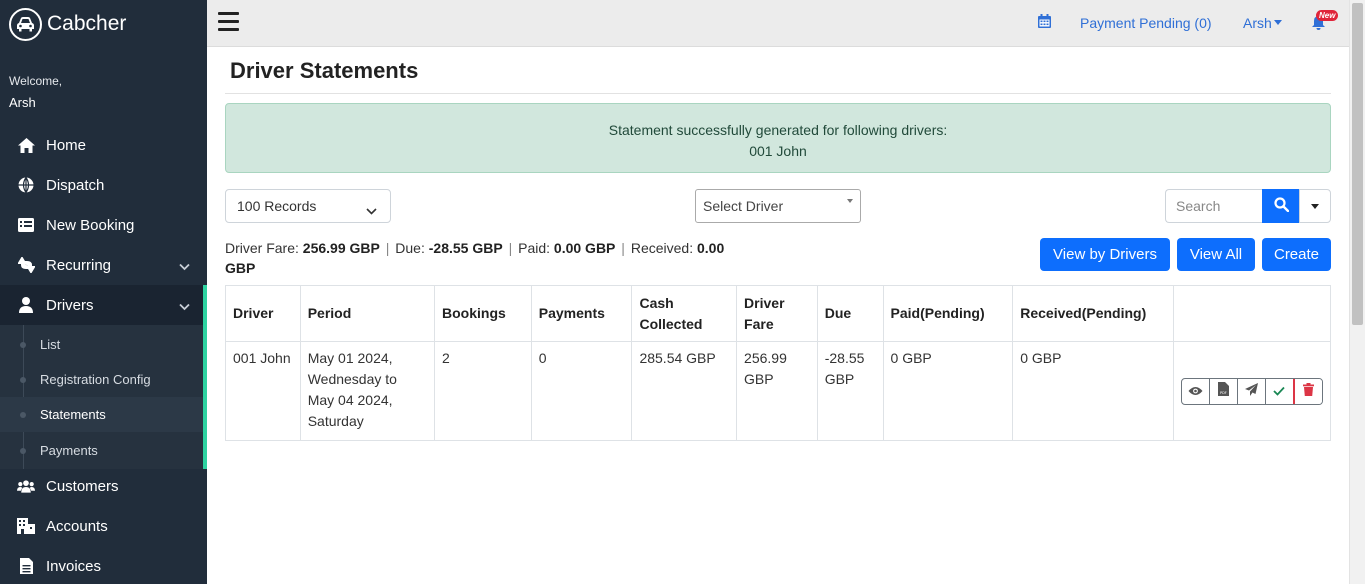 This screenshot has width=1365, height=584. What do you see at coordinates (1214, 206) in the screenshot?
I see `search-input` at bounding box center [1214, 206].